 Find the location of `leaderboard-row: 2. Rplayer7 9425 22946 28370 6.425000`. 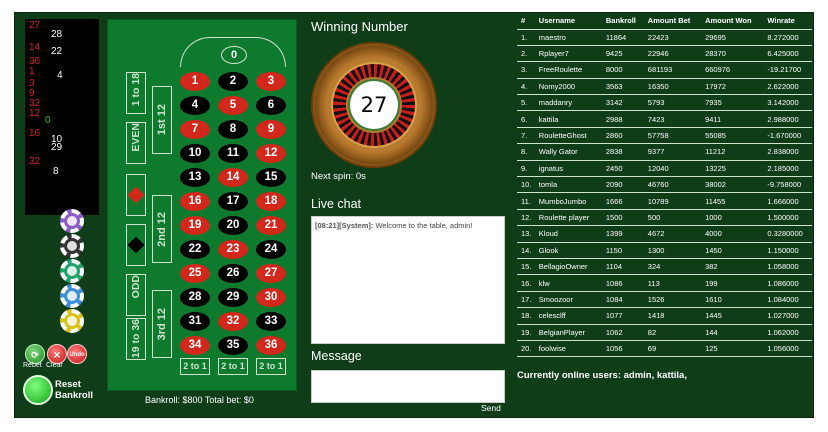

leaderboard-row: 2. Rplayer7 9425 22946 28370 6.425000 is located at coordinates (664, 53).